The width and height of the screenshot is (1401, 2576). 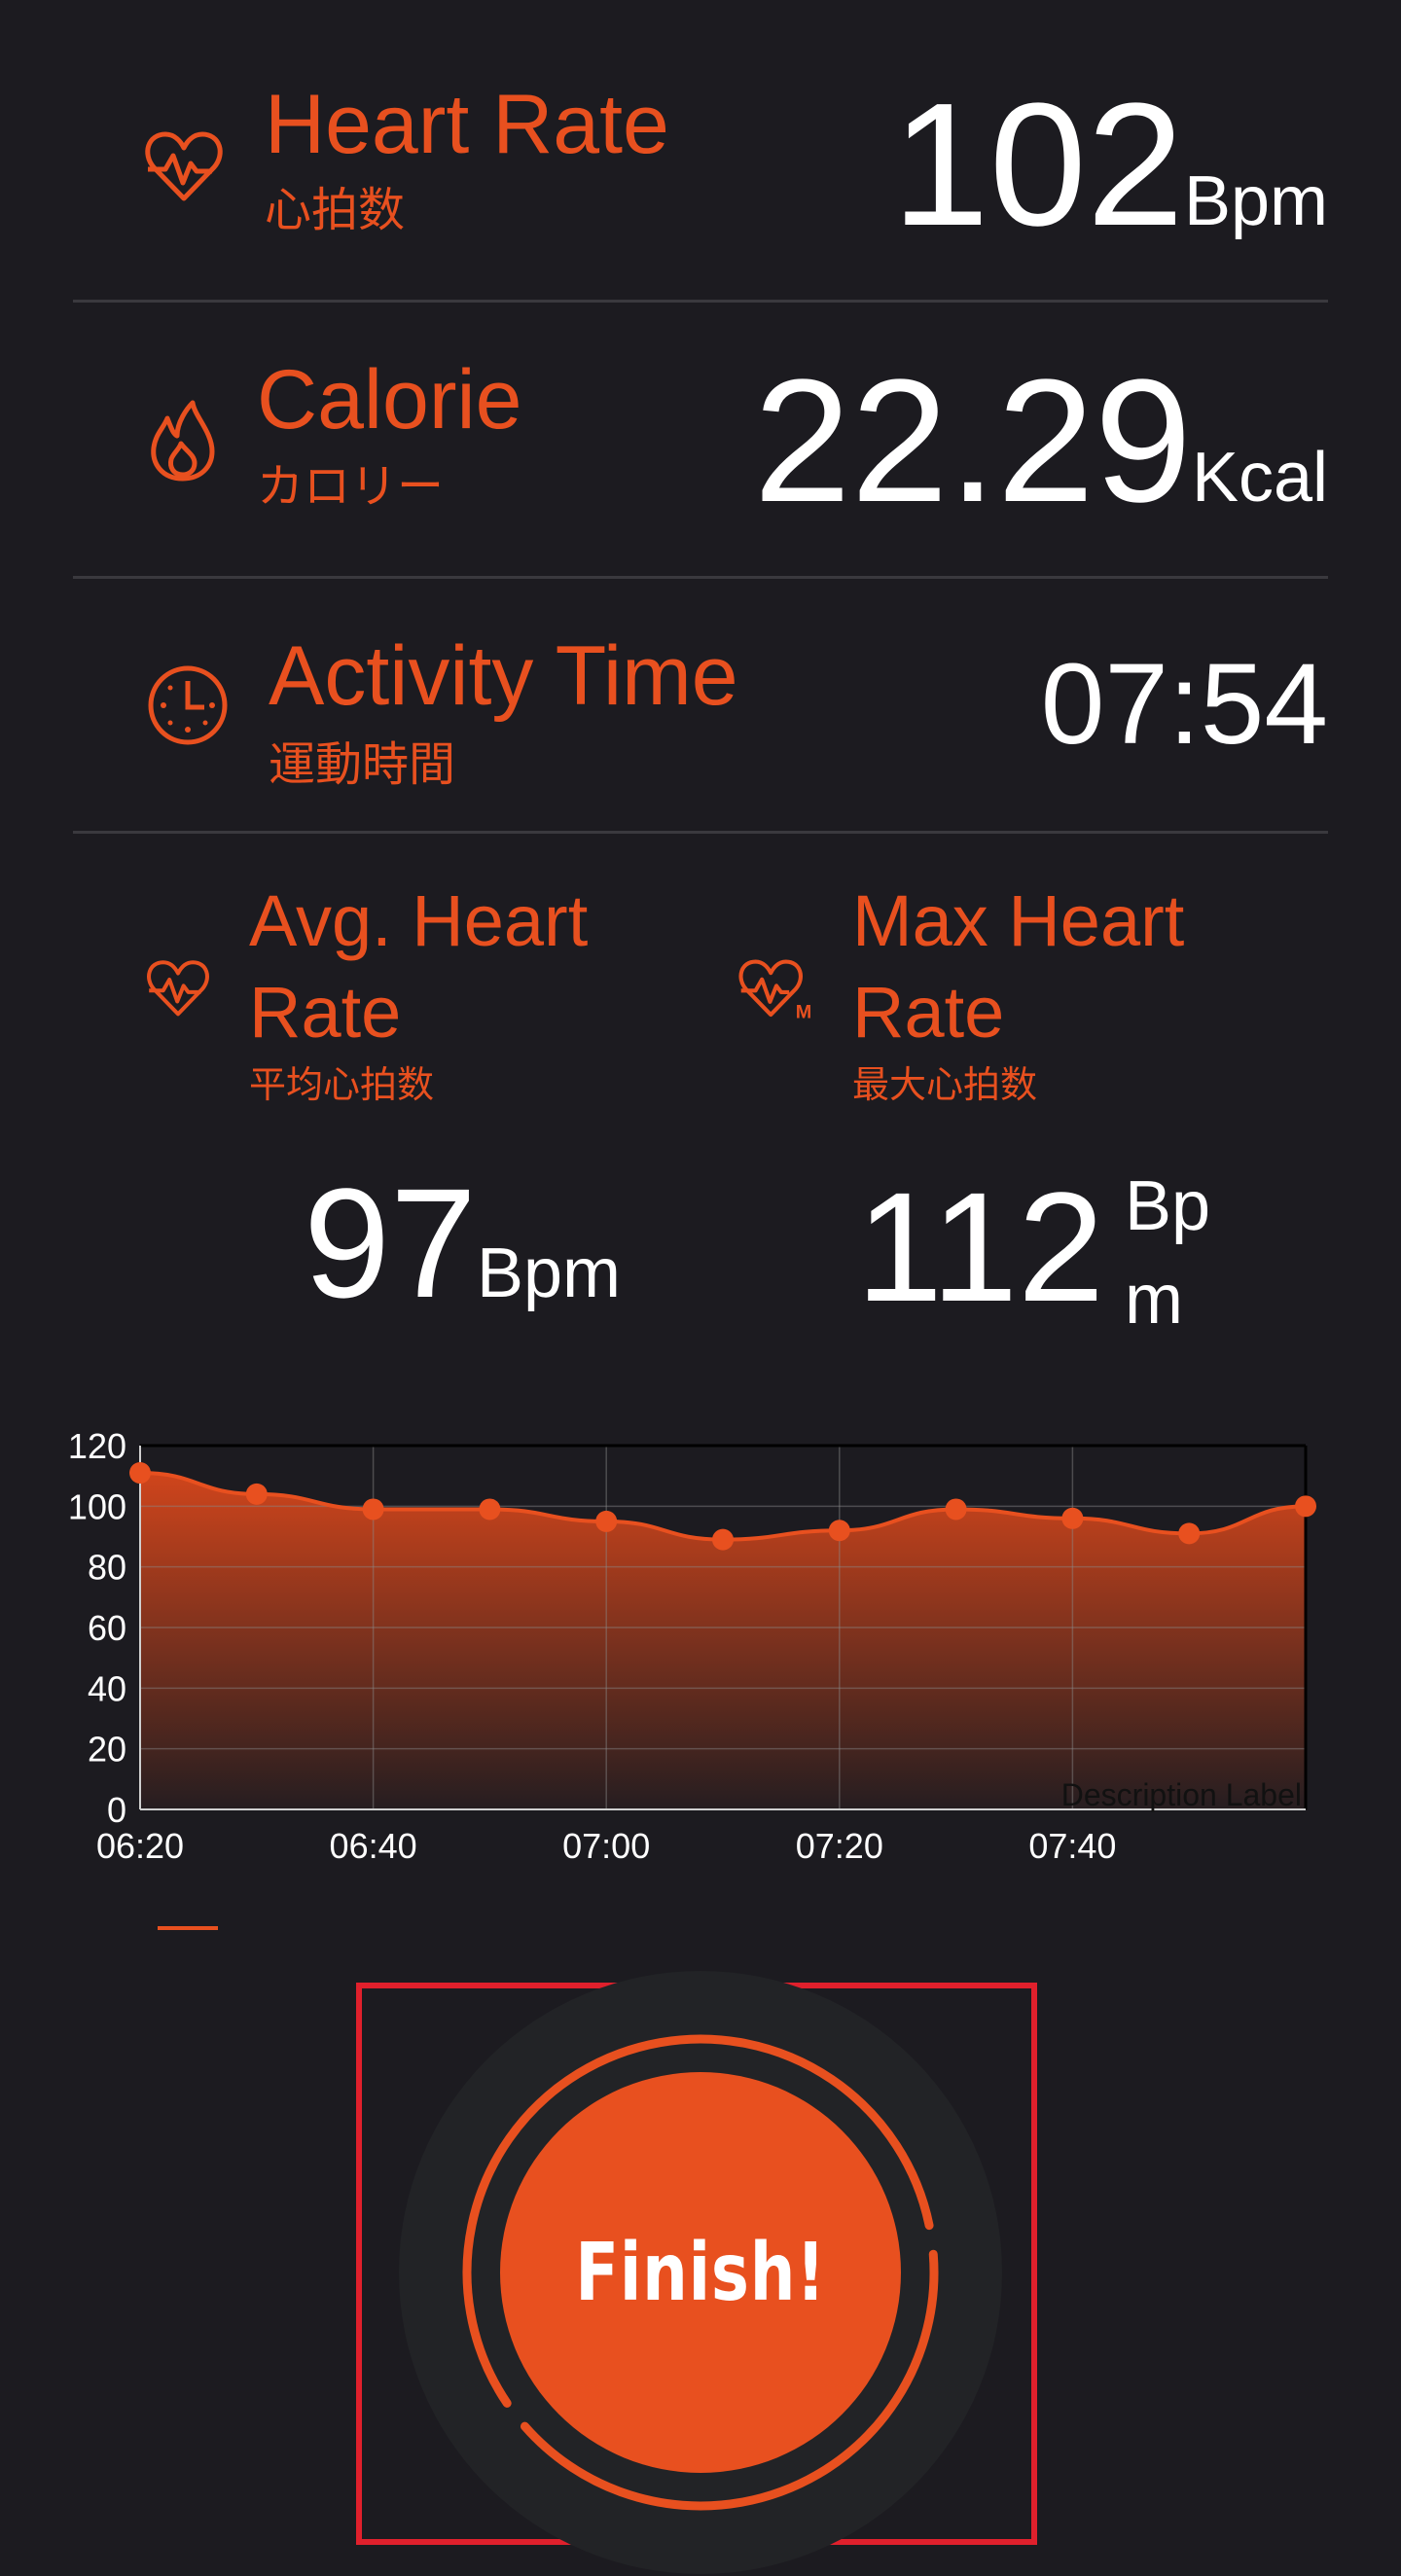 I want to click on calorie-value-group: 22.29Kcal, so click(x=1040, y=441).